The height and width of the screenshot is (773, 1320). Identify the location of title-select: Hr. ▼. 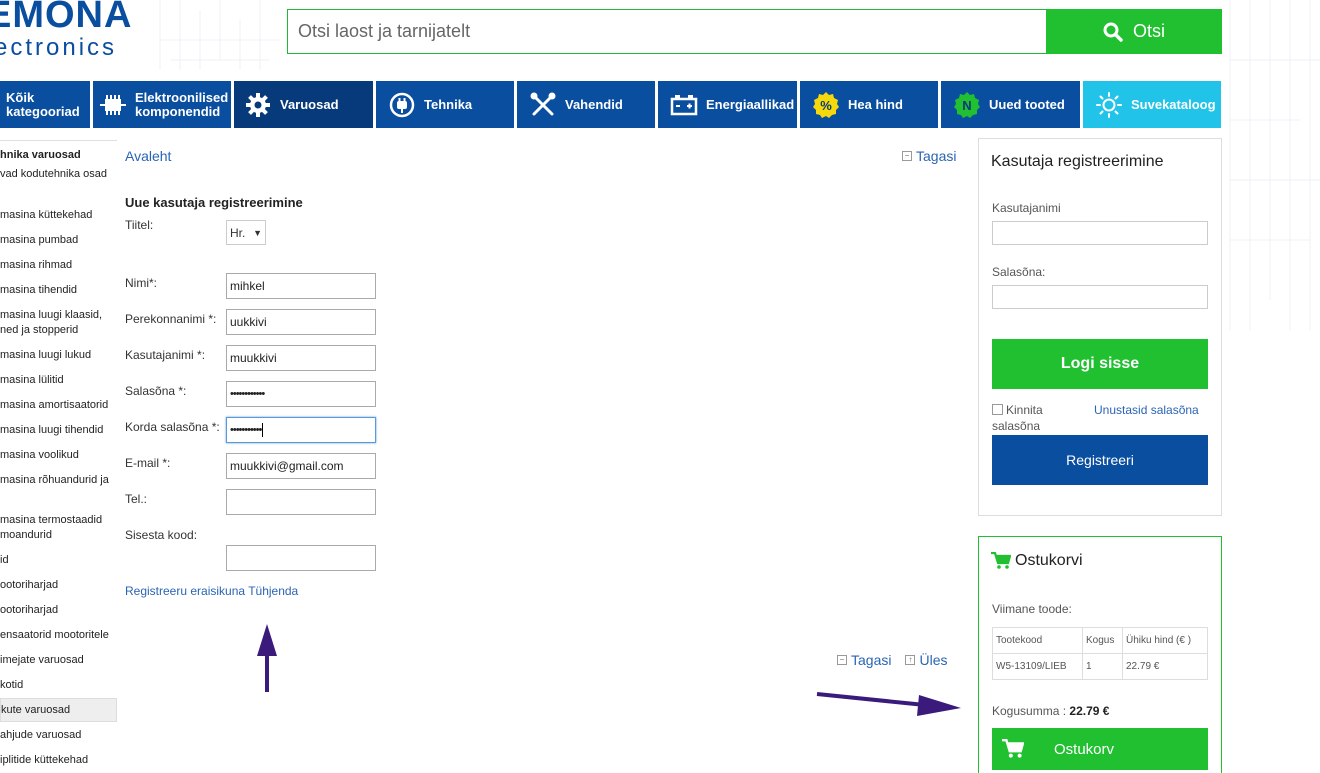
(246, 232).